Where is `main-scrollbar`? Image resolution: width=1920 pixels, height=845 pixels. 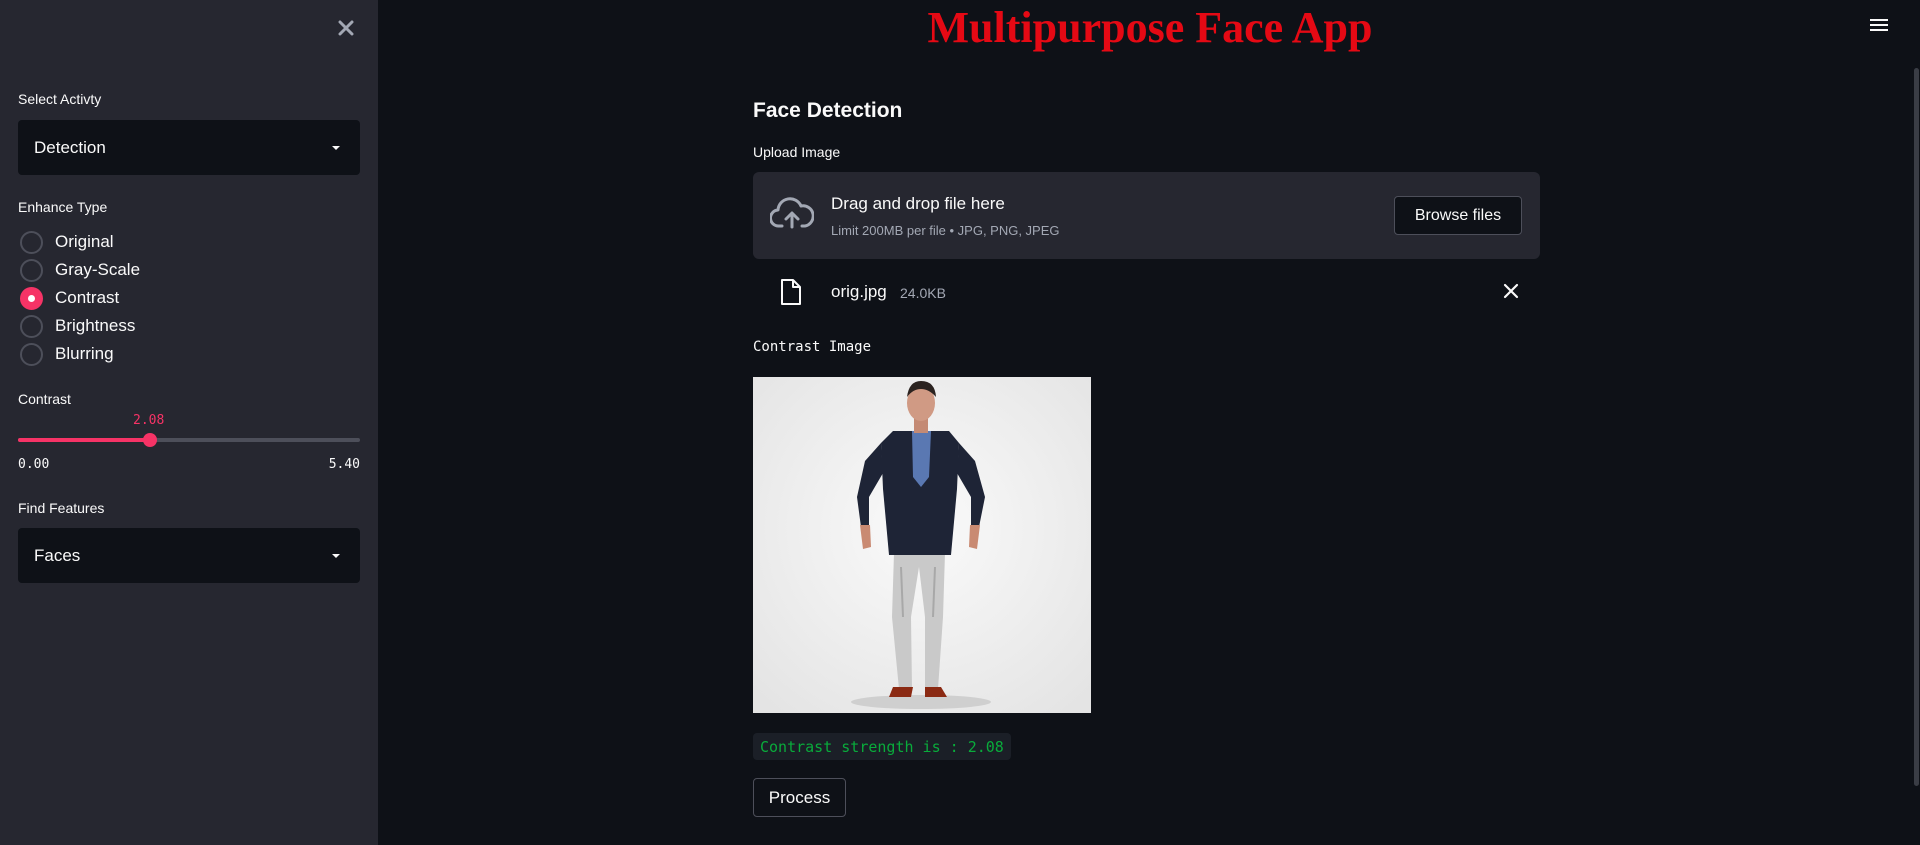
main-scrollbar is located at coordinates (1916, 427).